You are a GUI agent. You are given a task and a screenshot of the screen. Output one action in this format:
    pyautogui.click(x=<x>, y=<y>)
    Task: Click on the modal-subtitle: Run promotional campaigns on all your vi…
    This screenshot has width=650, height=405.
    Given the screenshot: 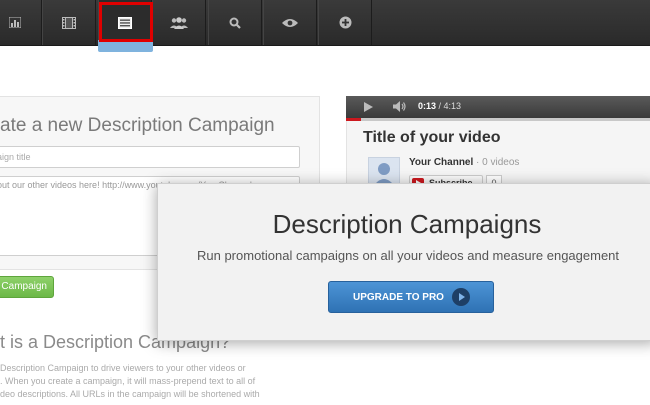 What is the action you would take?
    pyautogui.click(x=408, y=255)
    